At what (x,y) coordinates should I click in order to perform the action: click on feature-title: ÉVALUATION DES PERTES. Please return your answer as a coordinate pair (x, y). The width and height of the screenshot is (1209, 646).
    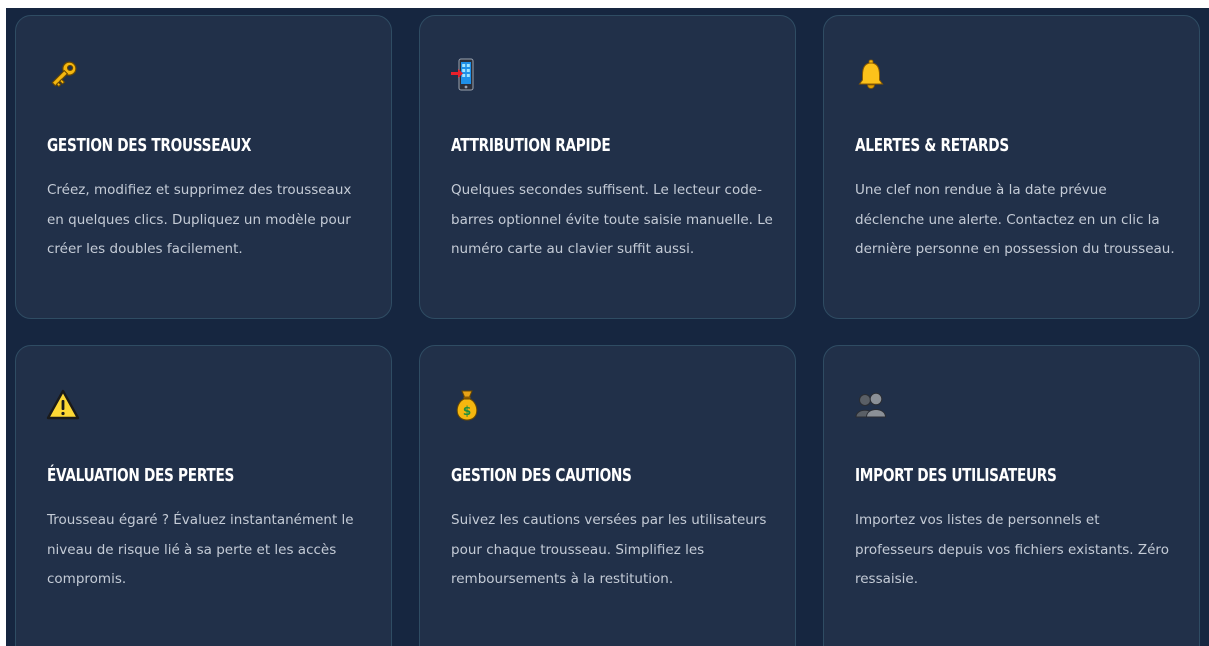
    Looking at the image, I should click on (141, 475).